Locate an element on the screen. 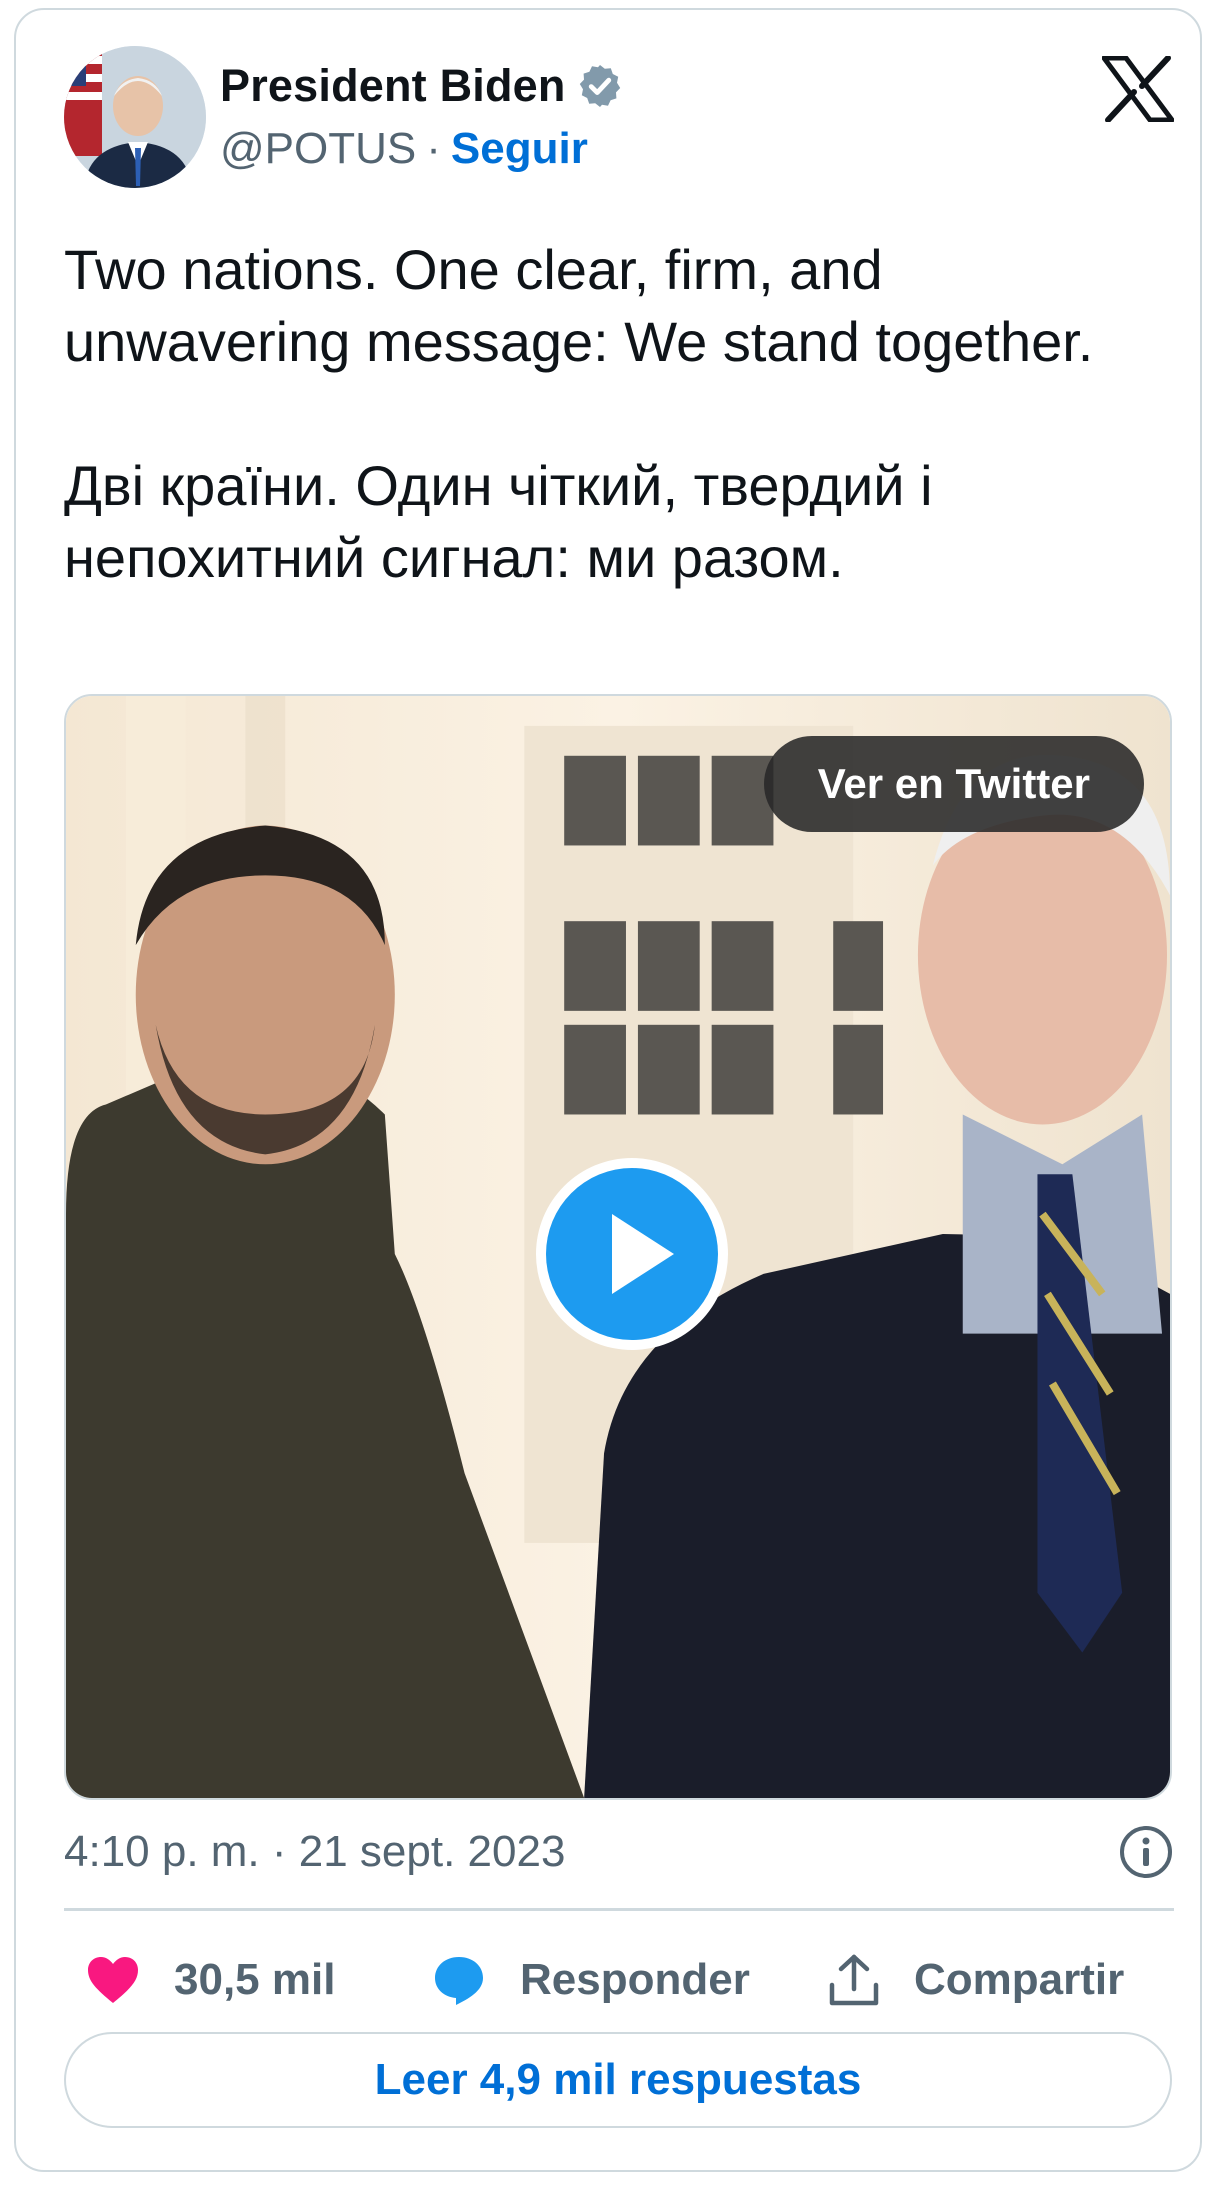 The image size is (1218, 2186). like-count: 30,5 mil is located at coordinates (255, 1979).